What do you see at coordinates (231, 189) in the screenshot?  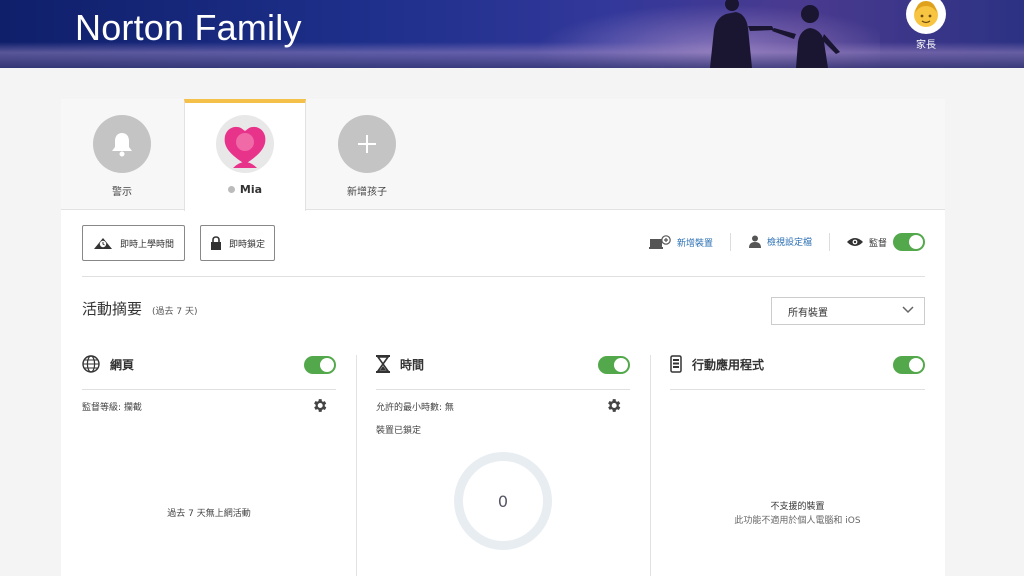 I see `status-dot` at bounding box center [231, 189].